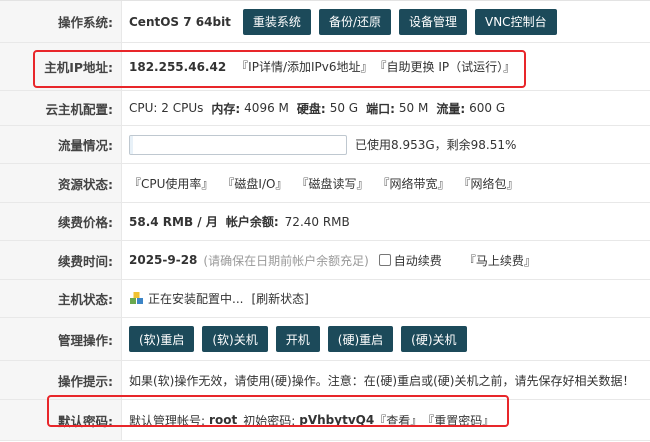  Describe the element at coordinates (162, 339) in the screenshot. I see `soft-reboot-button: (软)重启` at that location.